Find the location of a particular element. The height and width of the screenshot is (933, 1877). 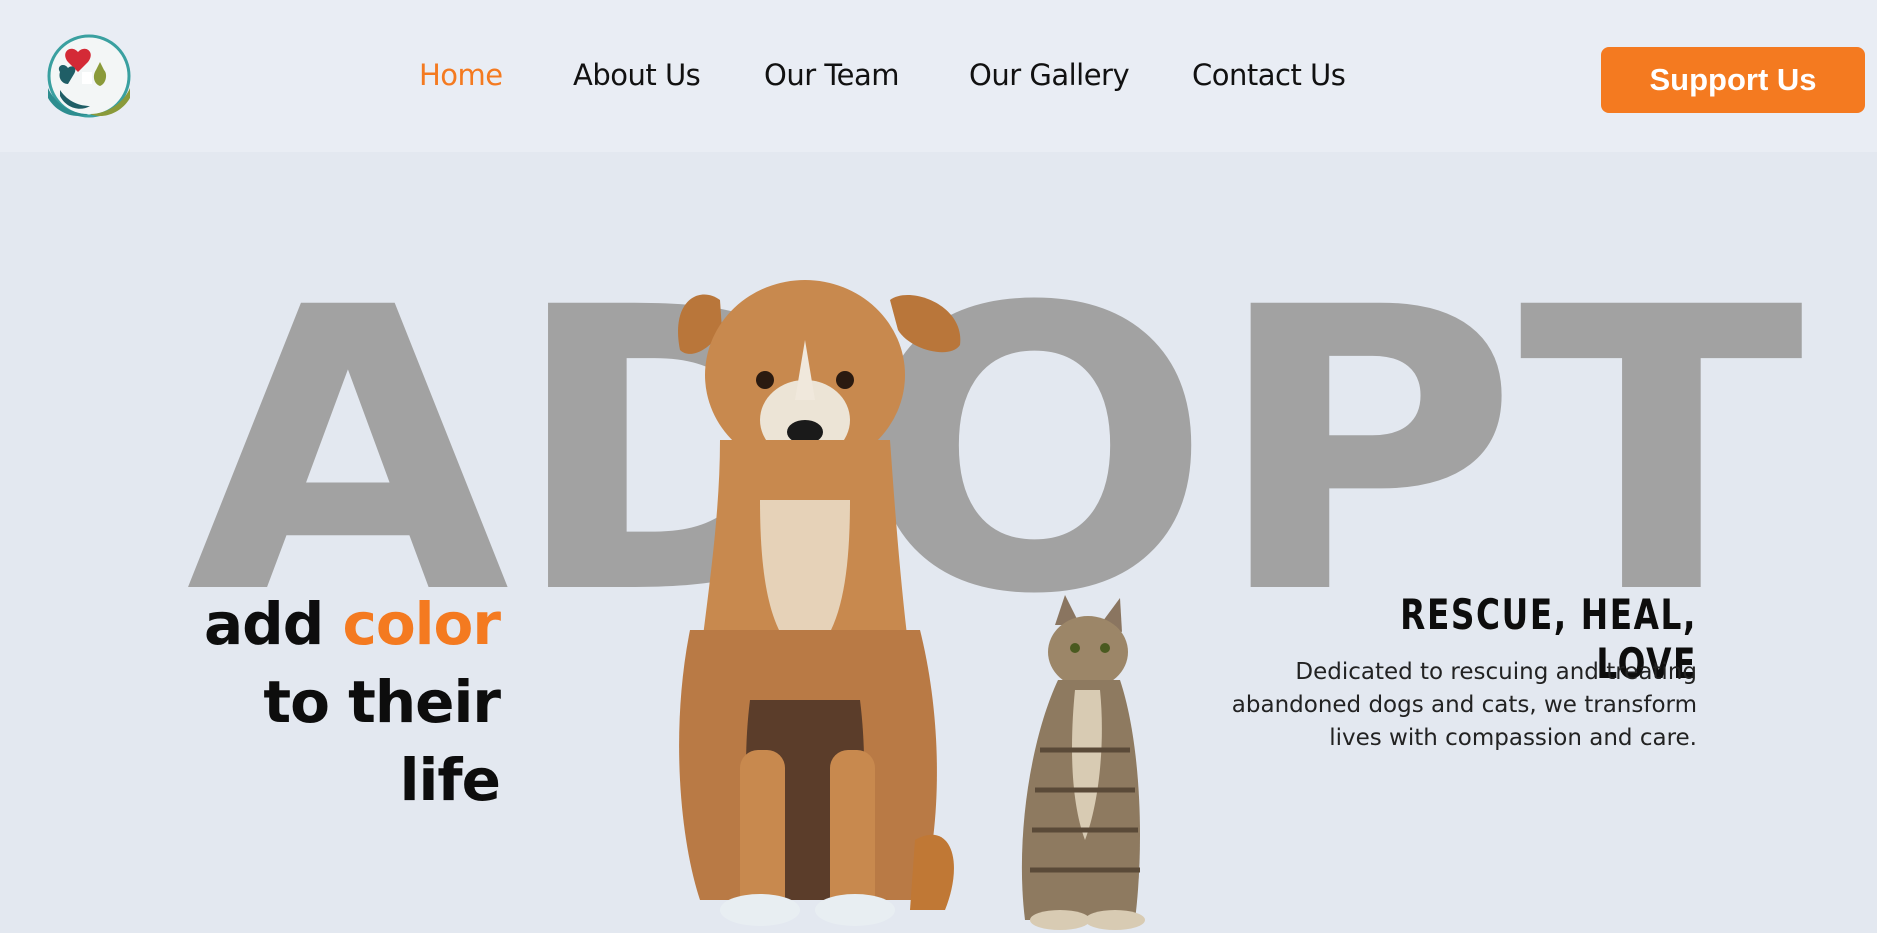

tagline-color-accent: color is located at coordinates (421, 624).